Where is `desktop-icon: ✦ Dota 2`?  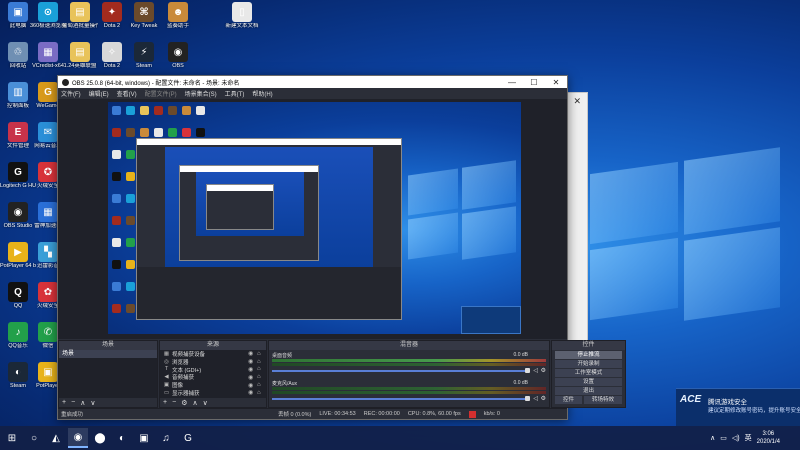 desktop-icon: ✦ Dota 2 is located at coordinates (112, 15).